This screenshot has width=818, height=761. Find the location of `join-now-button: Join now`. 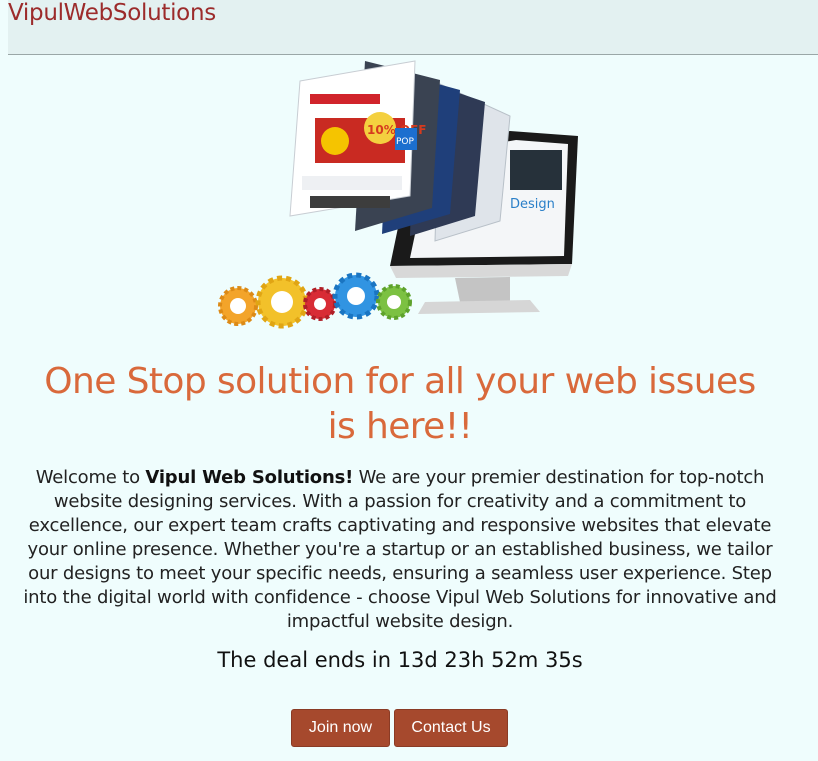

join-now-button: Join now is located at coordinates (340, 728).